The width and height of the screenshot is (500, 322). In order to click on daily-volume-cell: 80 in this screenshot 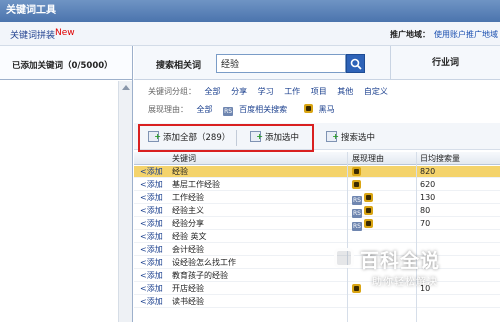, I will do `click(425, 210)`.